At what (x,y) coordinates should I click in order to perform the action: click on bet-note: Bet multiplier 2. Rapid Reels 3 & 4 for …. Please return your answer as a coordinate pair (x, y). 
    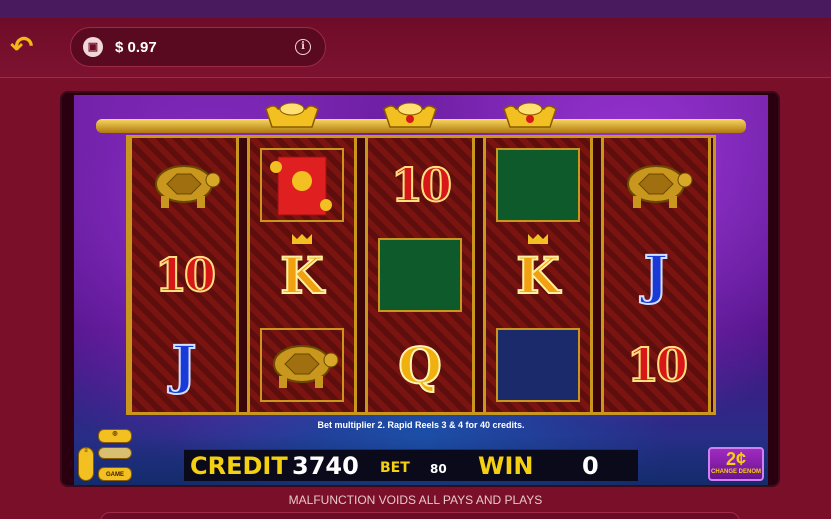
    Looking at the image, I should click on (421, 425).